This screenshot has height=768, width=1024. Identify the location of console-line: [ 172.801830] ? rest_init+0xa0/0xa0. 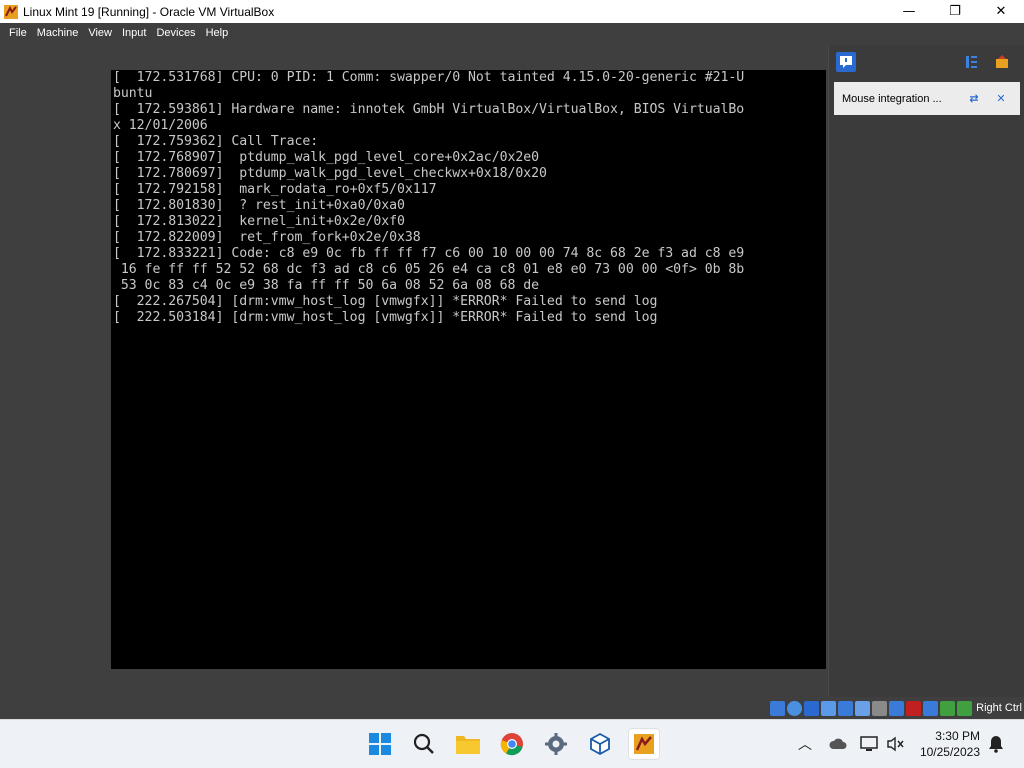
(259, 205).